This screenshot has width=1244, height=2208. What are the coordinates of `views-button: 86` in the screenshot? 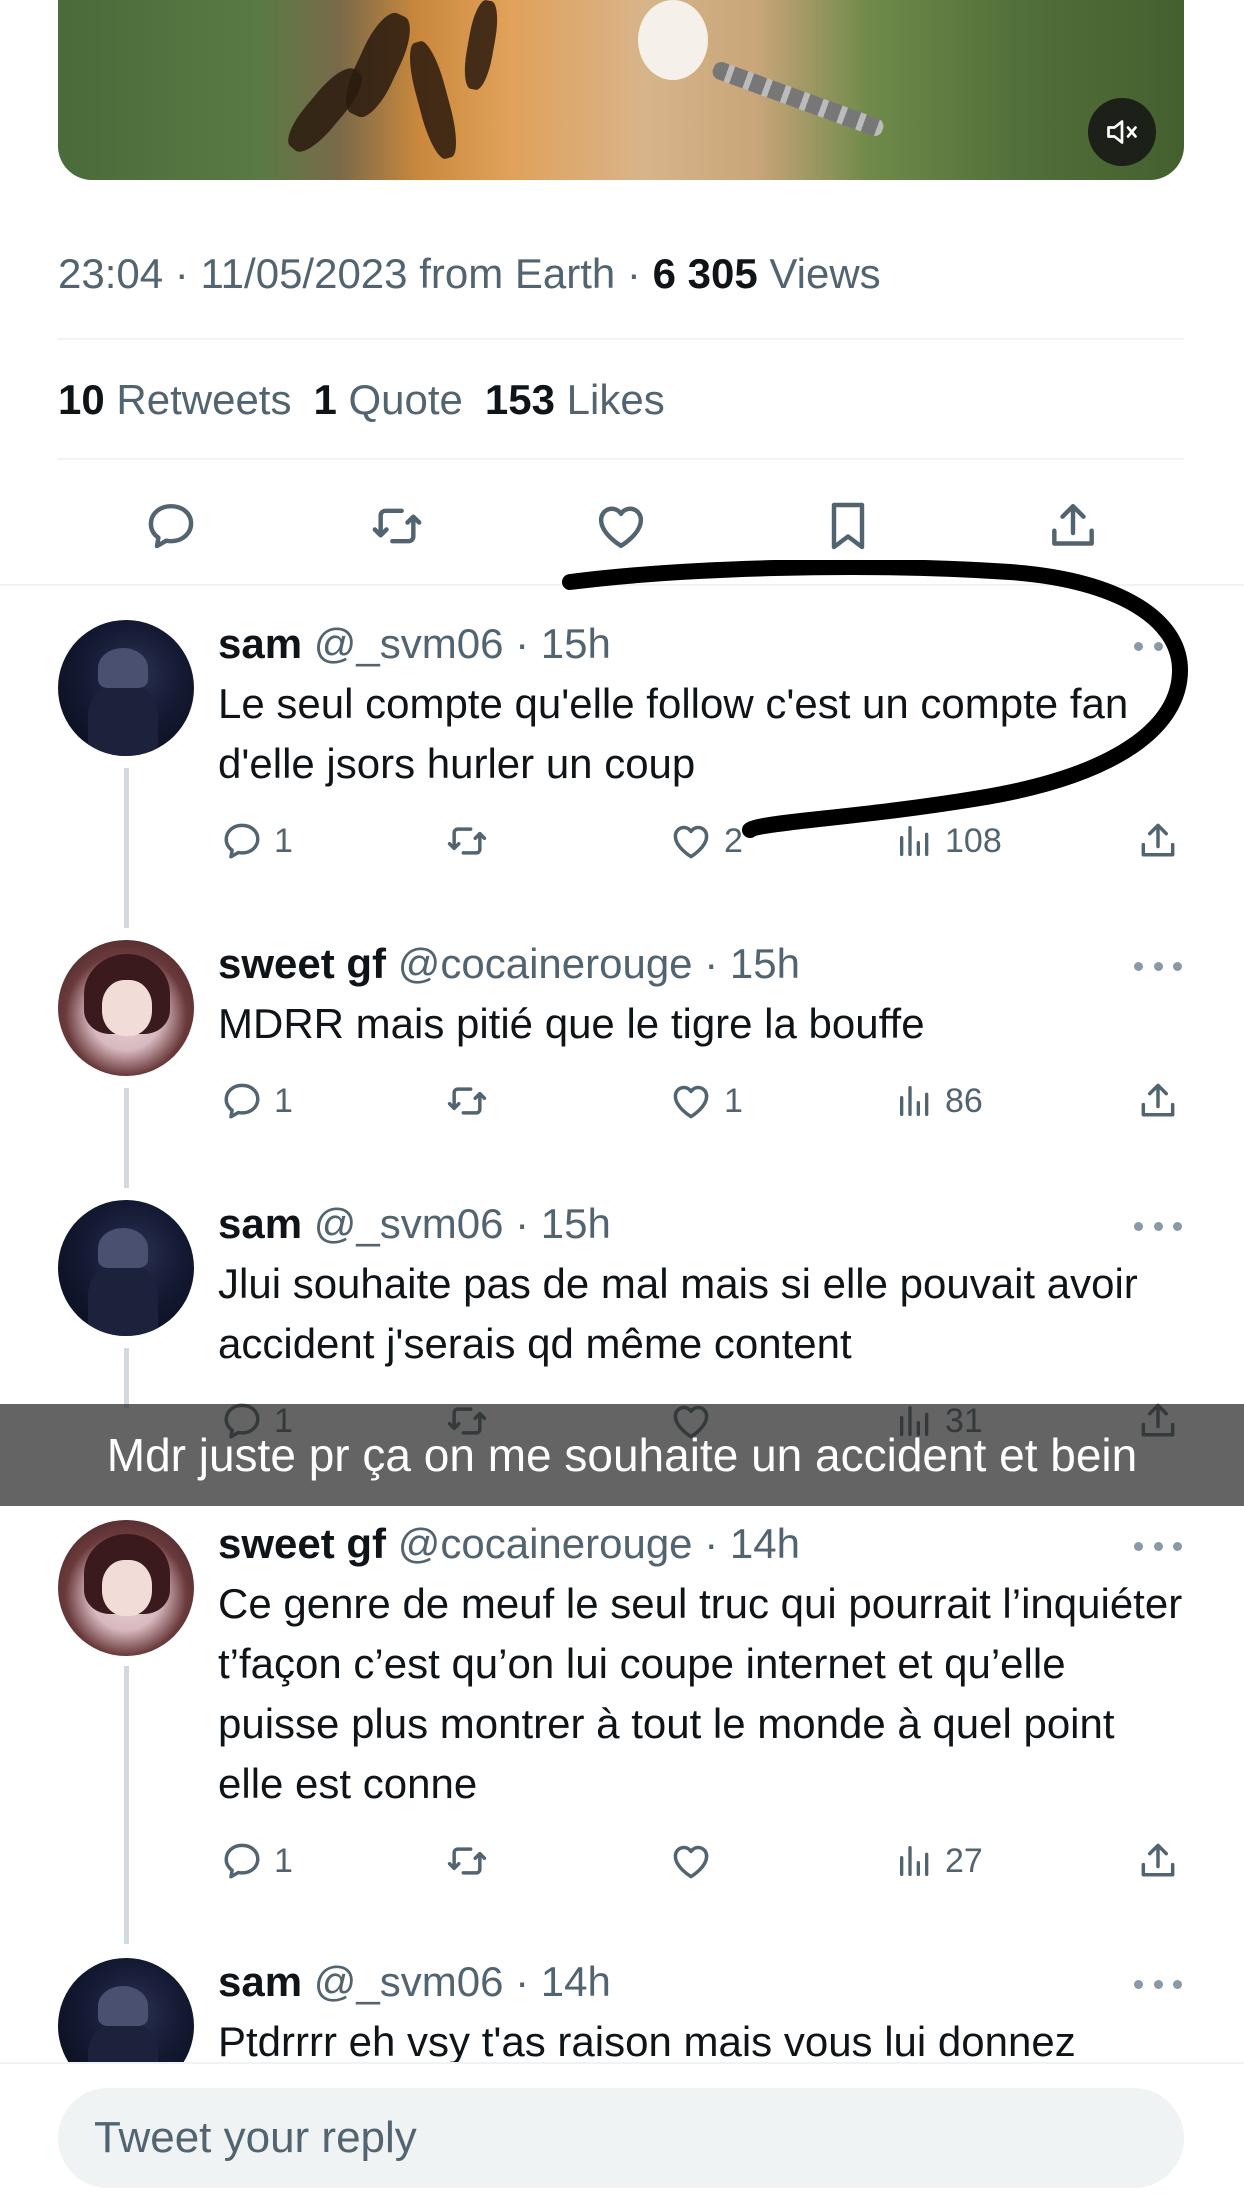 It's located at (939, 1101).